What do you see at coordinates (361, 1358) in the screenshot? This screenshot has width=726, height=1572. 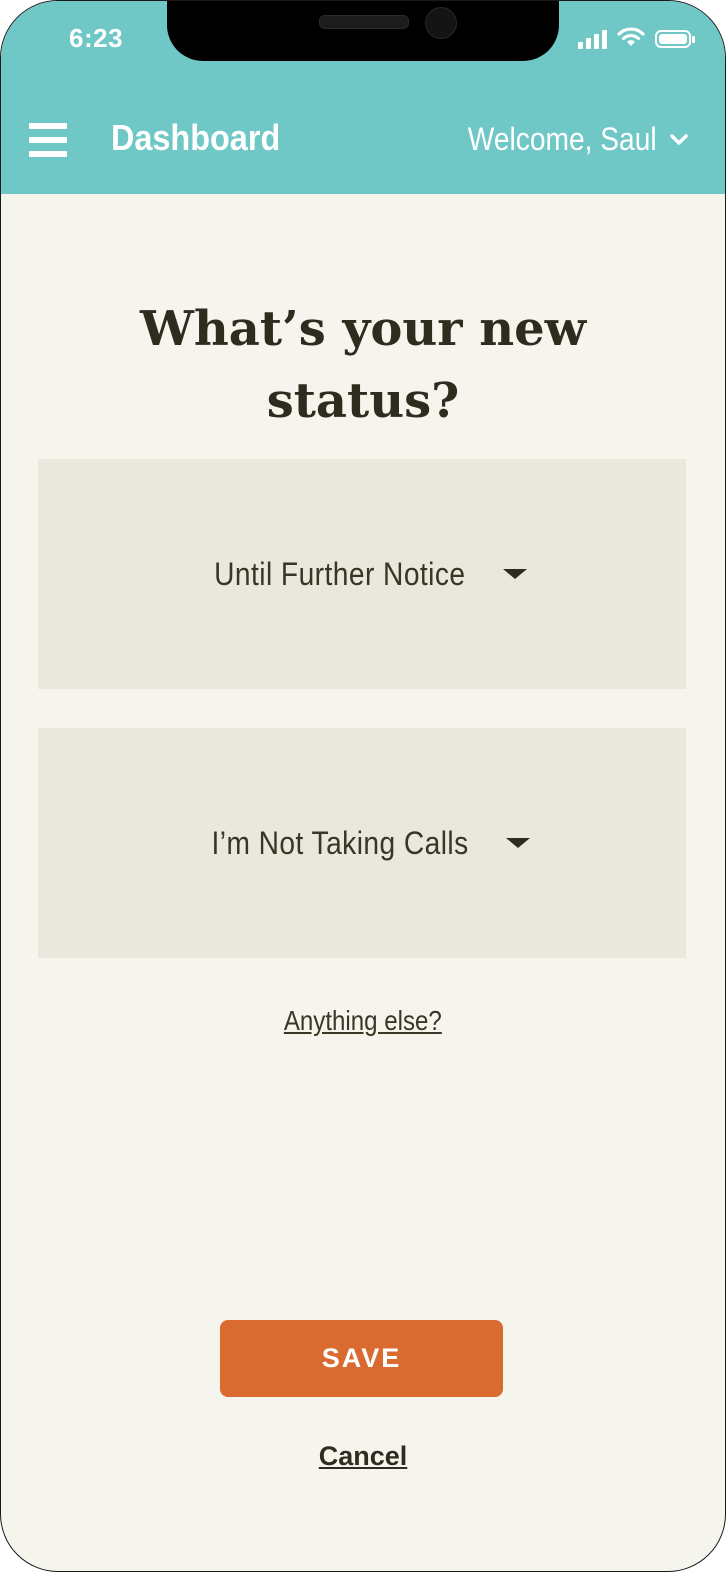 I see `save-button: SAVE` at bounding box center [361, 1358].